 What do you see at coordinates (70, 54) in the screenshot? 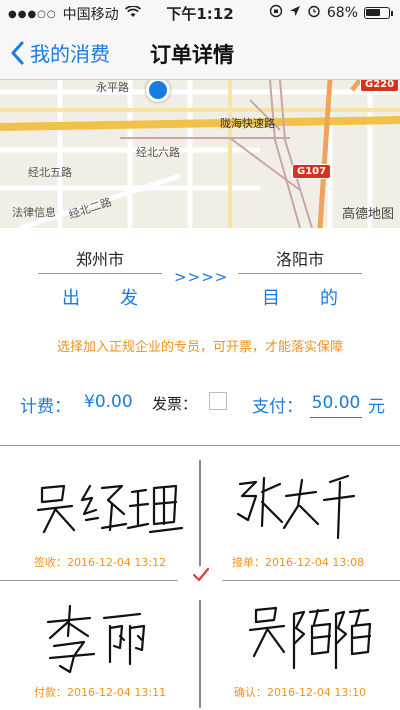
I see `back-label: 我的消费` at bounding box center [70, 54].